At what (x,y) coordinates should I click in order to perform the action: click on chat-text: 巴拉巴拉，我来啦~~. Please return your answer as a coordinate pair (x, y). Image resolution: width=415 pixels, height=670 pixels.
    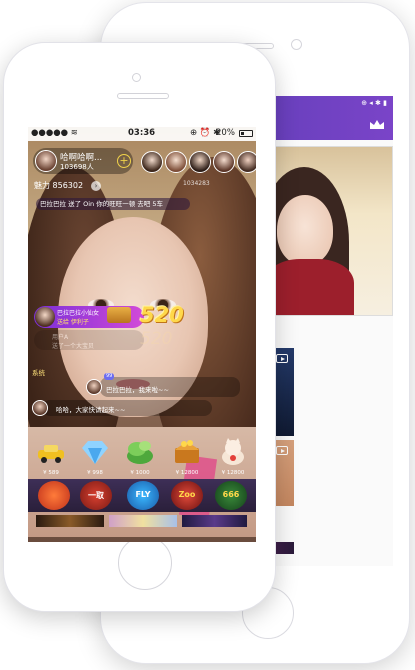
    Looking at the image, I should click on (137, 390).